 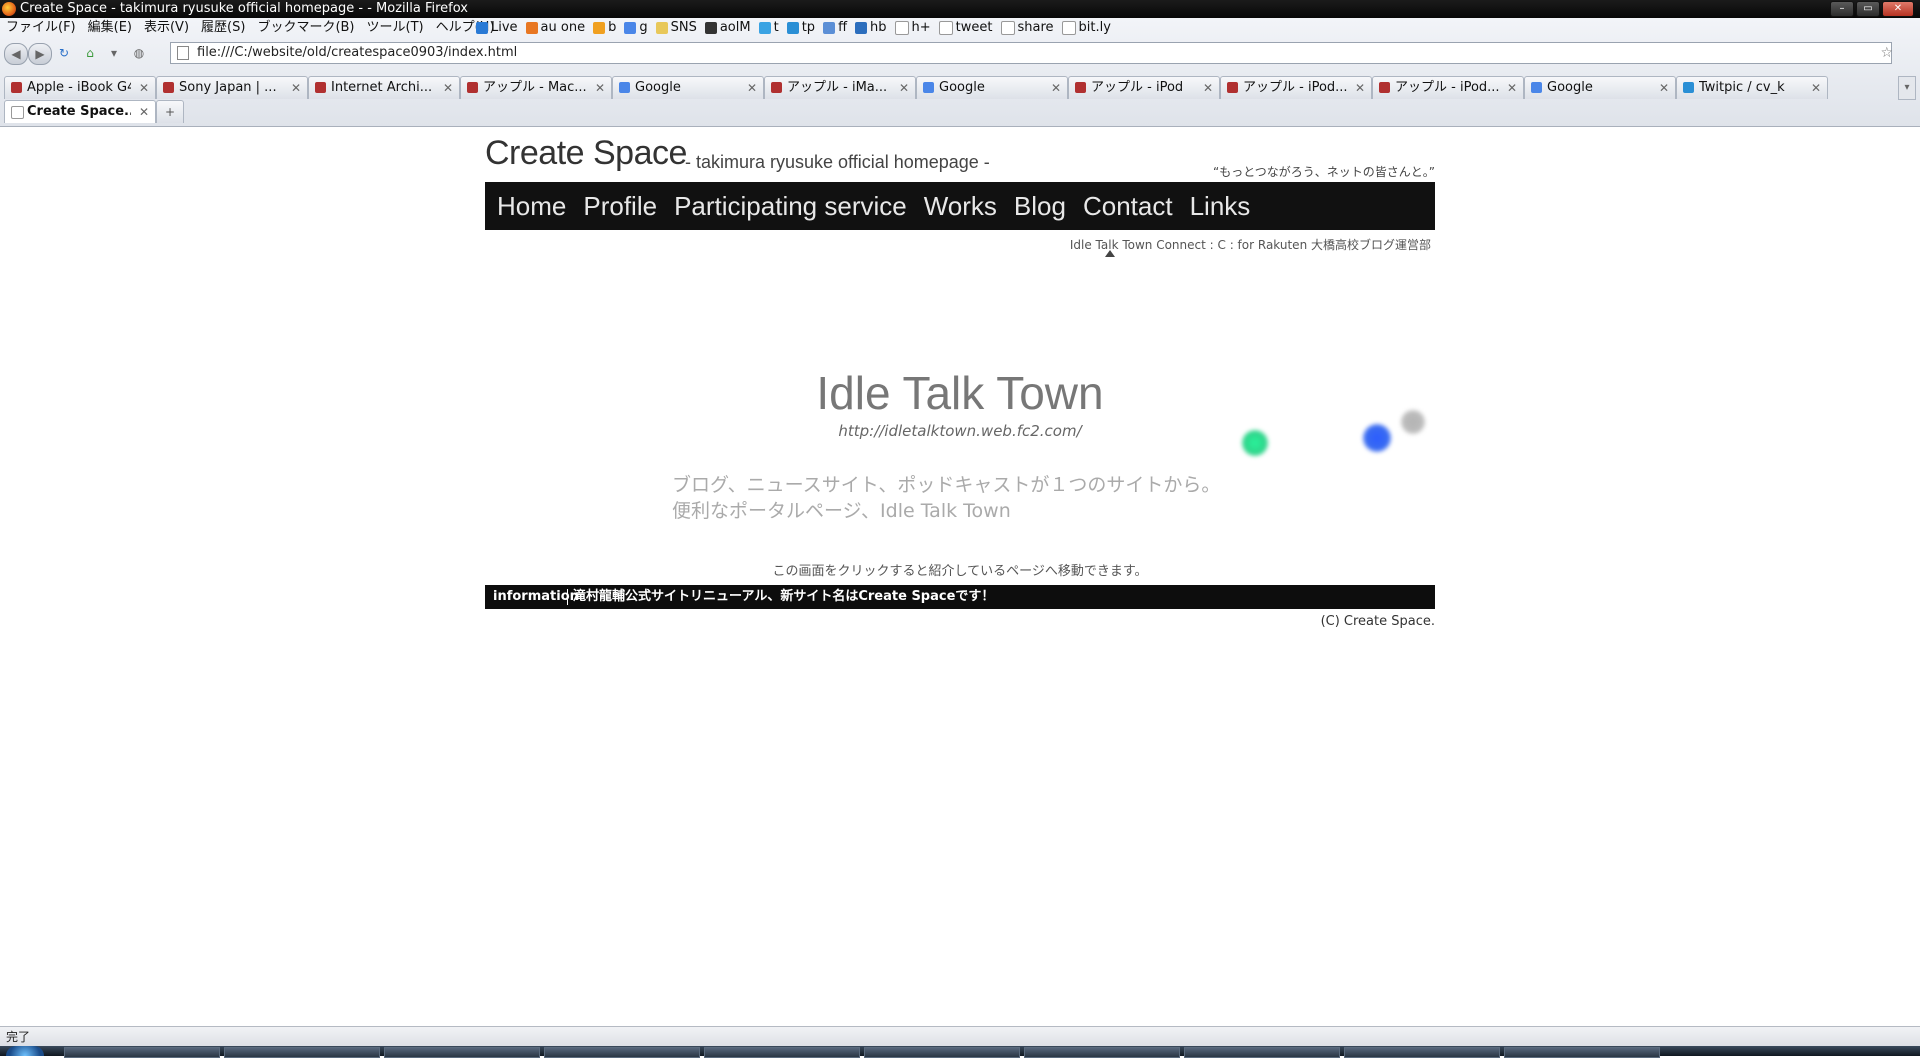 I want to click on nav-profile: Profile, so click(x=620, y=206).